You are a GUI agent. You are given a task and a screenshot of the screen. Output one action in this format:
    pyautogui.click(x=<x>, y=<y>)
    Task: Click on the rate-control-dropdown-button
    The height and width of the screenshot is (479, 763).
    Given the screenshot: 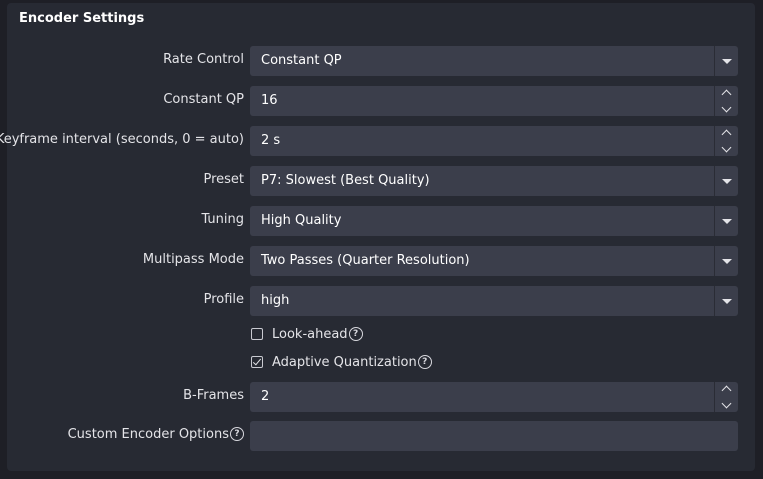 What is the action you would take?
    pyautogui.click(x=726, y=61)
    